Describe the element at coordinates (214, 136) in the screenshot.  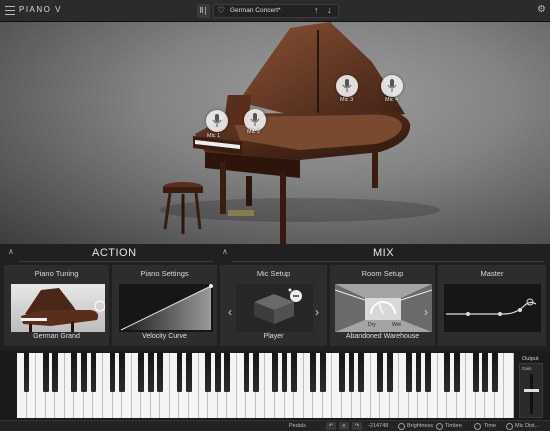
I see `mic-1-label: Mic 1` at that location.